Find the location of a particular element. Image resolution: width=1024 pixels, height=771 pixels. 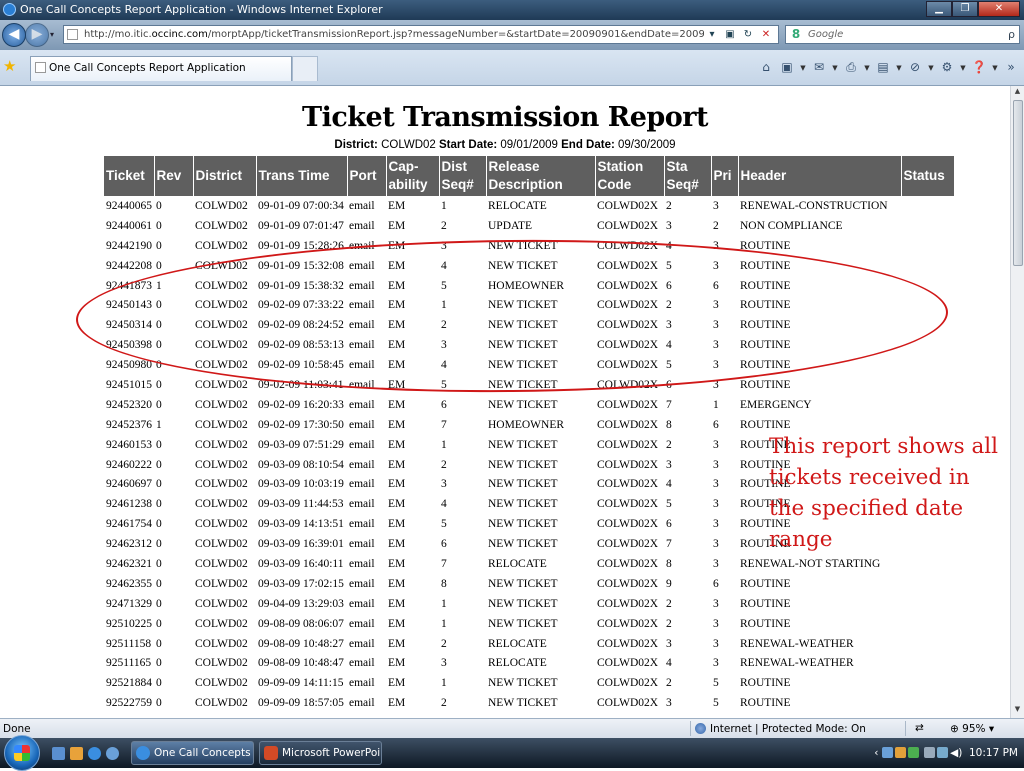

table-cell: 0 is located at coordinates (159, 603).